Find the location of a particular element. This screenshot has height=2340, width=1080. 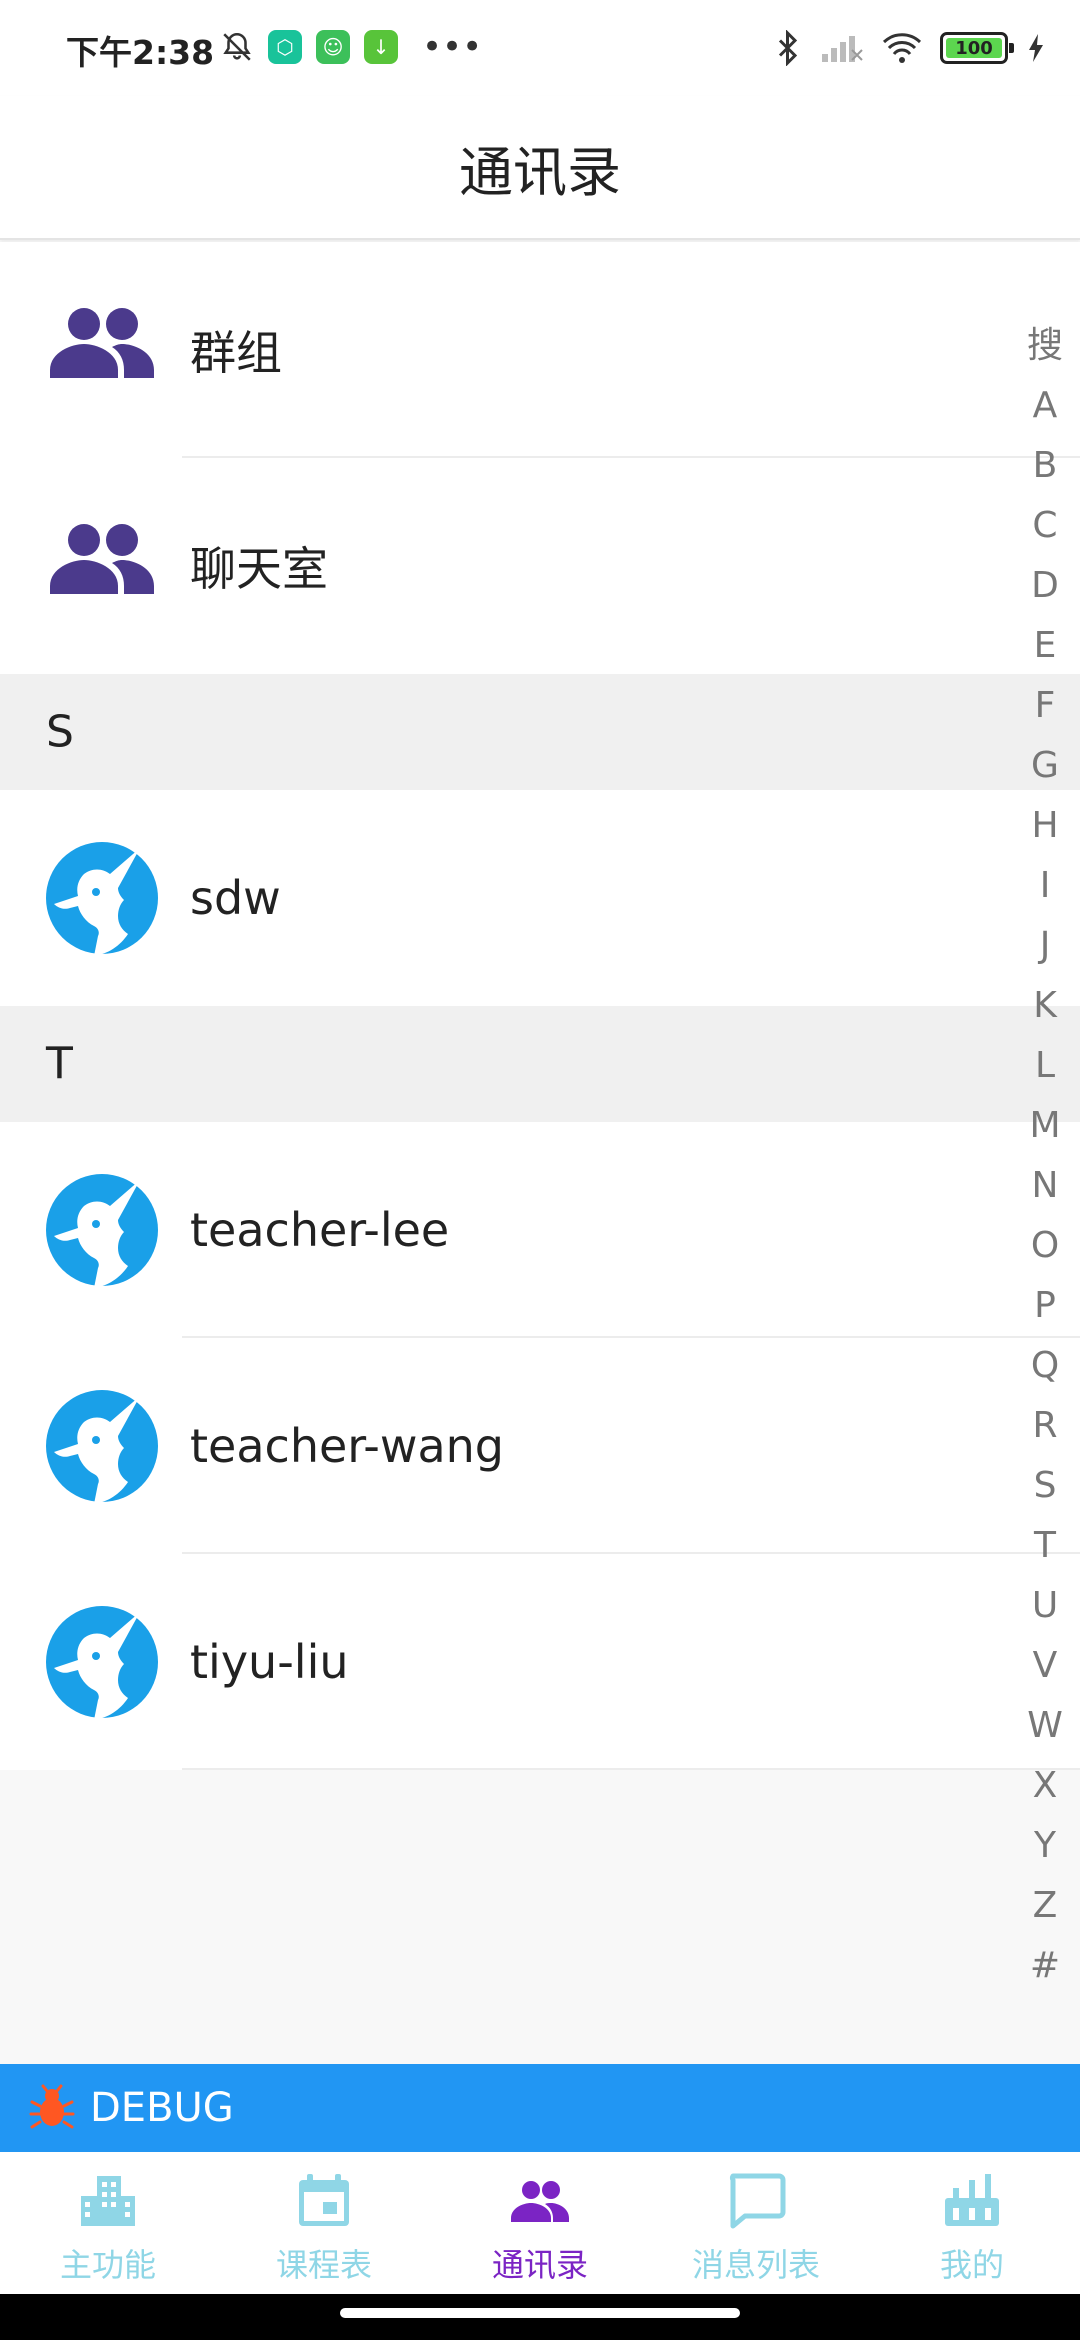

tab-contacts: 通讯录 is located at coordinates (540, 2223).